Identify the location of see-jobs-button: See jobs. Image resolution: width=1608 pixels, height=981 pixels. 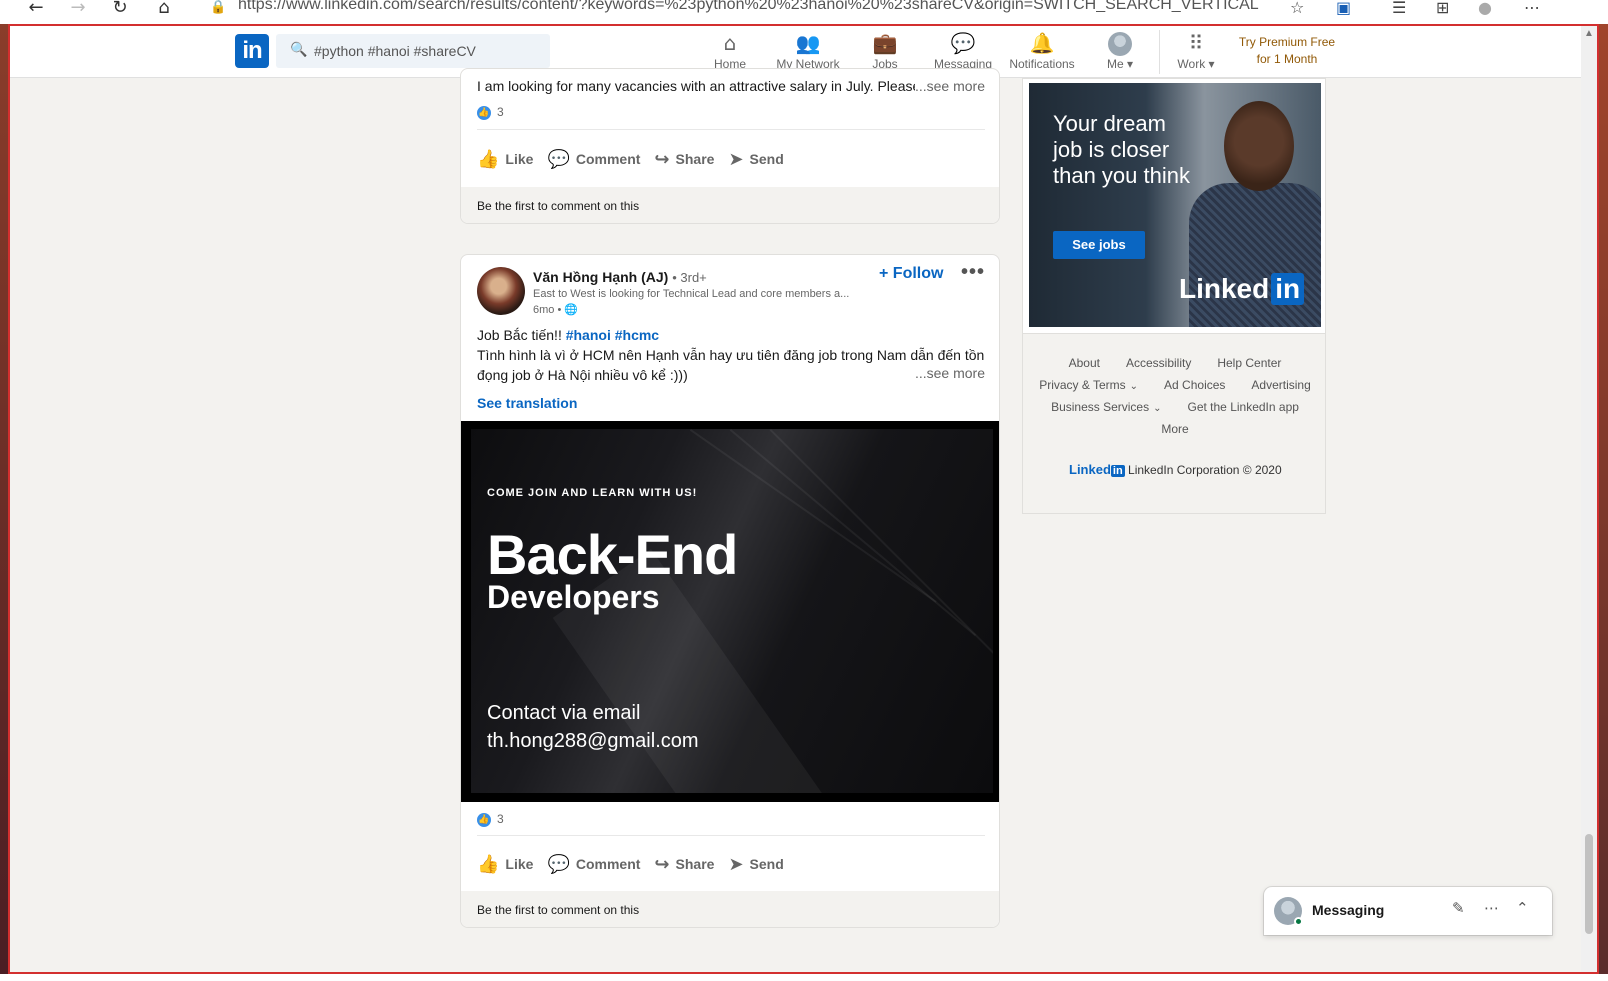
(1099, 245).